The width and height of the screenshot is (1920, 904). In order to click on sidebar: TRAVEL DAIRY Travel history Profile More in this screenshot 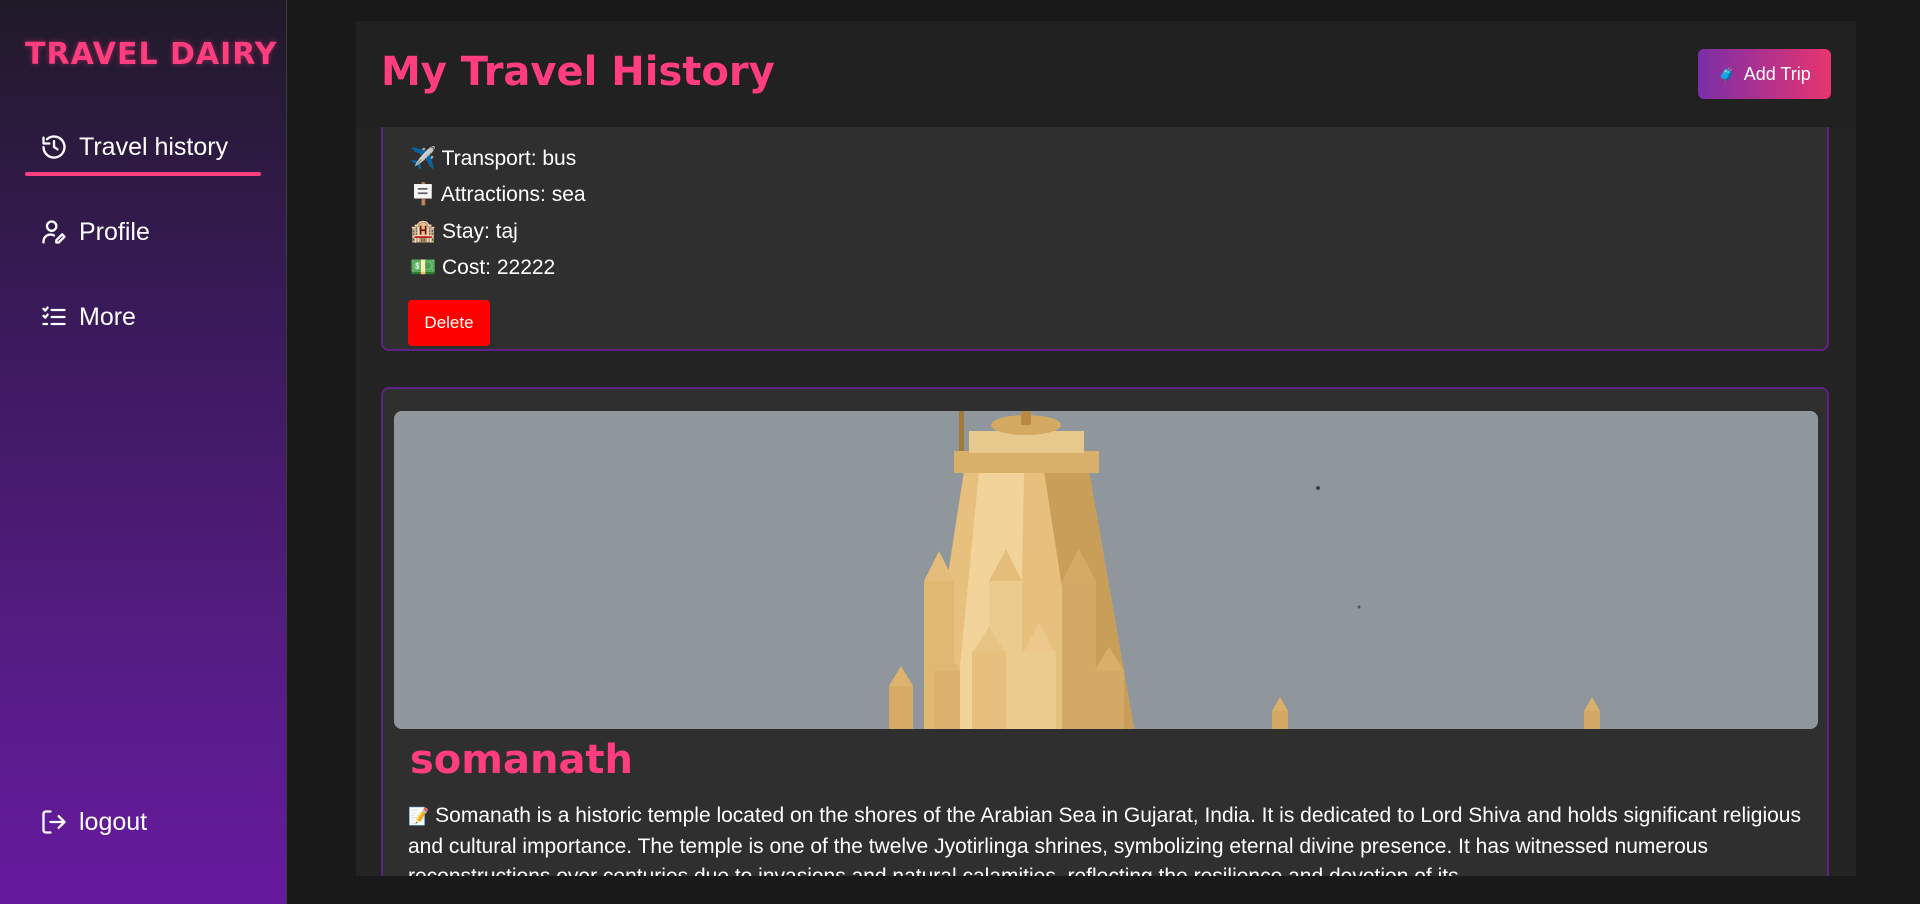, I will do `click(143, 452)`.